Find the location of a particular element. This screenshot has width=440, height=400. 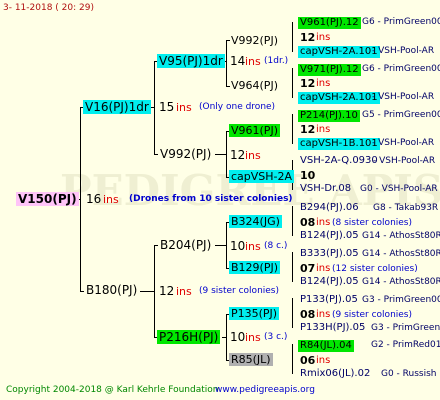

gen2-sire-dam: V992(PJ) is located at coordinates (185, 154).